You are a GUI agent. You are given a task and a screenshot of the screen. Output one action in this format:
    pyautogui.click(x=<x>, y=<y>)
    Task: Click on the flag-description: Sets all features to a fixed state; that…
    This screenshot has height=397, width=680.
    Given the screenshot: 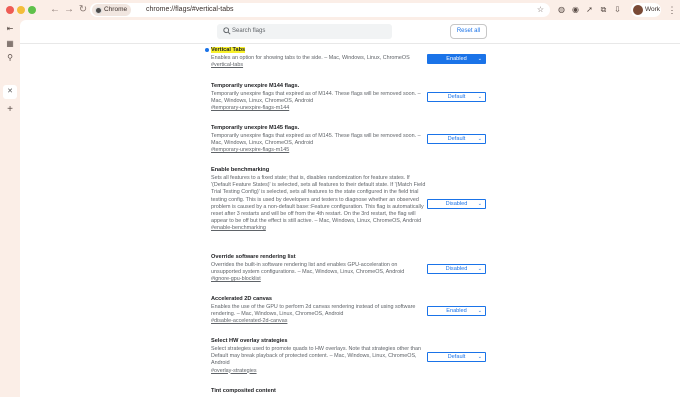 What is the action you would take?
    pyautogui.click(x=318, y=200)
    